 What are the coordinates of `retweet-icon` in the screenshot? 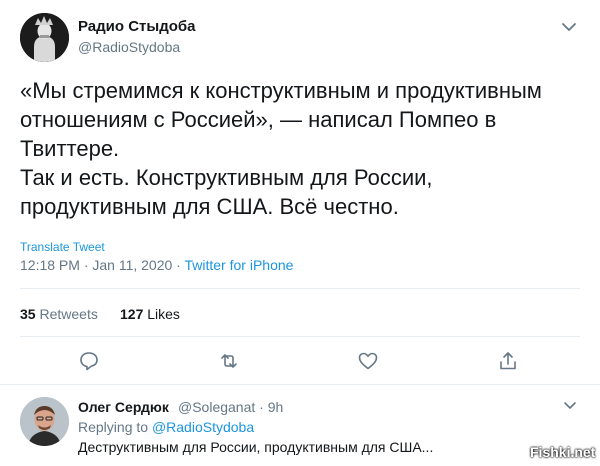 It's located at (229, 361).